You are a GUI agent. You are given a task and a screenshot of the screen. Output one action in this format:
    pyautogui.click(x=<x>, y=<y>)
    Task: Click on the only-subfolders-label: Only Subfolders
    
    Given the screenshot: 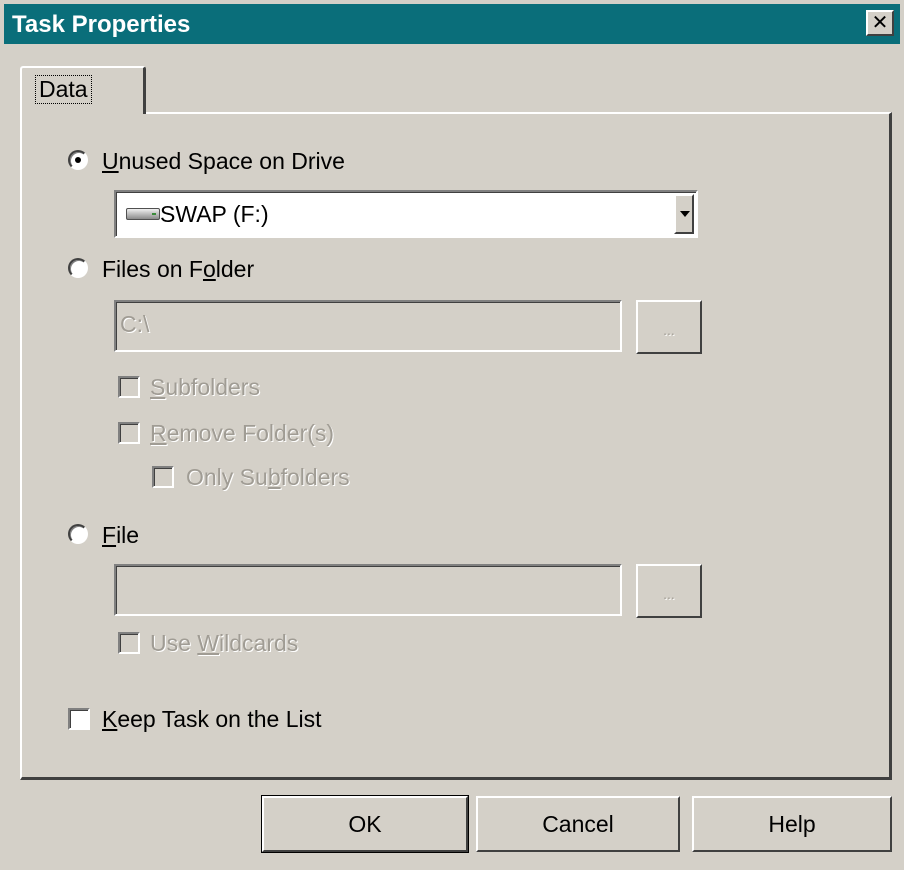 What is the action you would take?
    pyautogui.click(x=268, y=477)
    